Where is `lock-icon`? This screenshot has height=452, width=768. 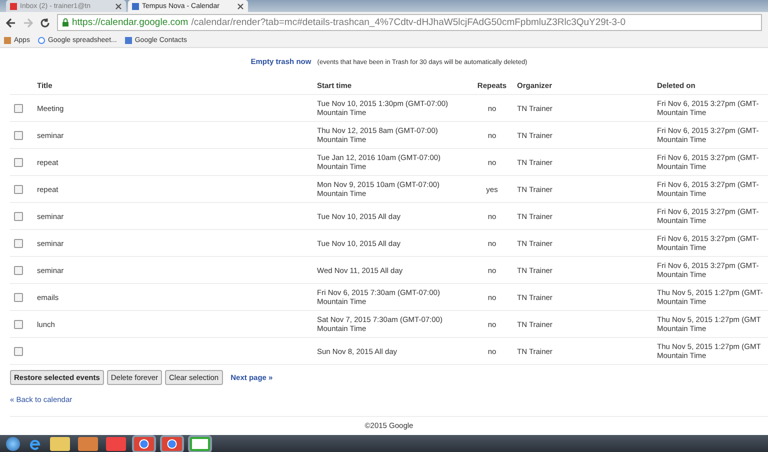
lock-icon is located at coordinates (65, 22).